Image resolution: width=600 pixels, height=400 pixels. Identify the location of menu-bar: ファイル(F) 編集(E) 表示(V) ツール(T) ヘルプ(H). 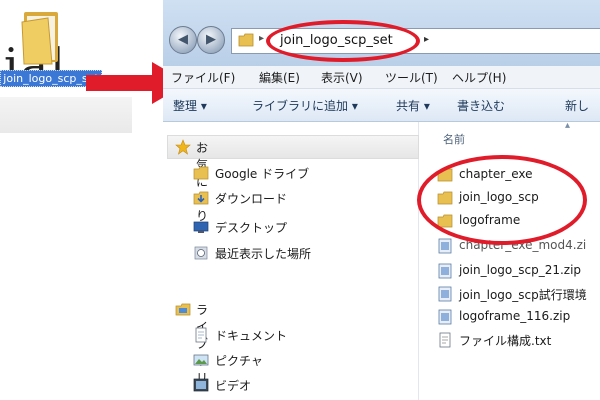
(381, 77).